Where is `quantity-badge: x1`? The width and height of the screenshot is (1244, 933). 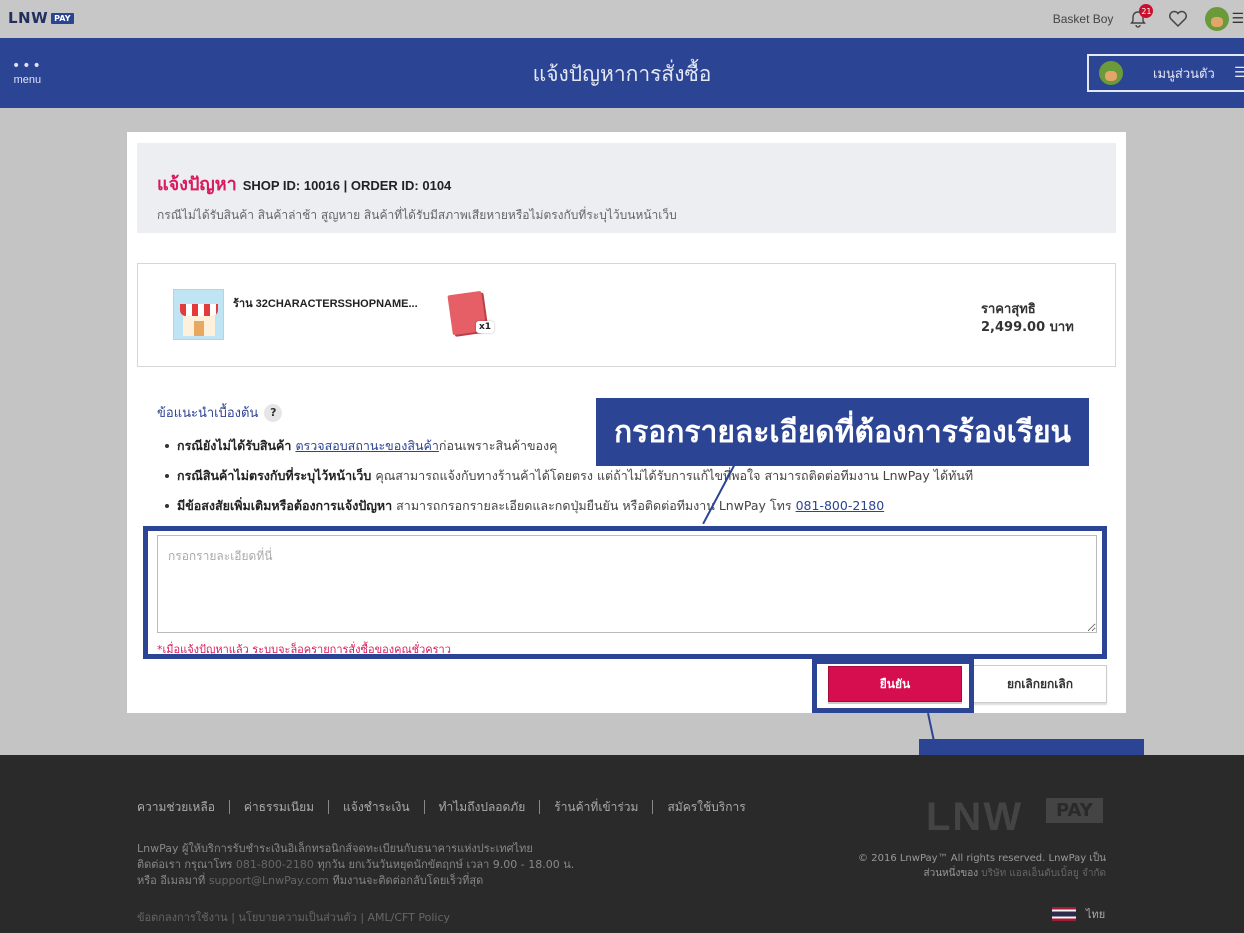
quantity-badge: x1 is located at coordinates (485, 327).